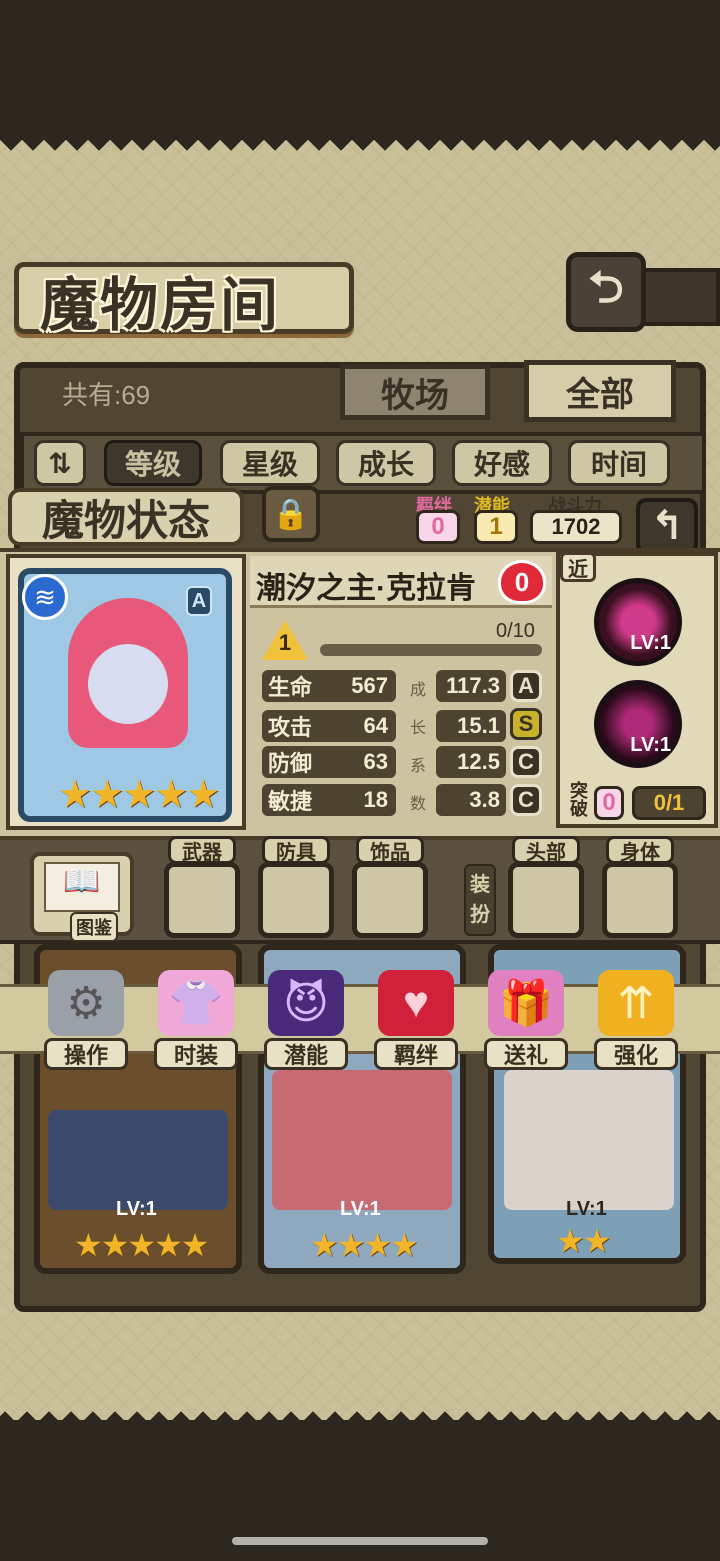  Describe the element at coordinates (502, 463) in the screenshot. I see `sort-affection: 好感` at that location.